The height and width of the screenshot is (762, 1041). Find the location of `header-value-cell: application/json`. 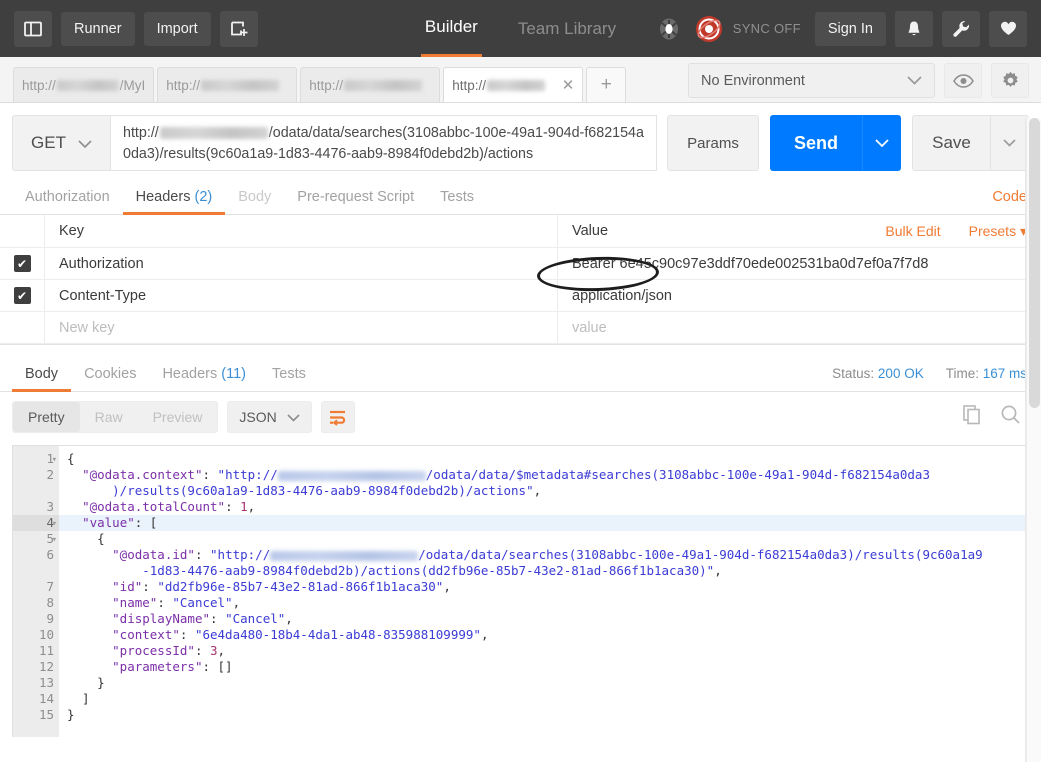

header-value-cell: application/json is located at coordinates (799, 295).